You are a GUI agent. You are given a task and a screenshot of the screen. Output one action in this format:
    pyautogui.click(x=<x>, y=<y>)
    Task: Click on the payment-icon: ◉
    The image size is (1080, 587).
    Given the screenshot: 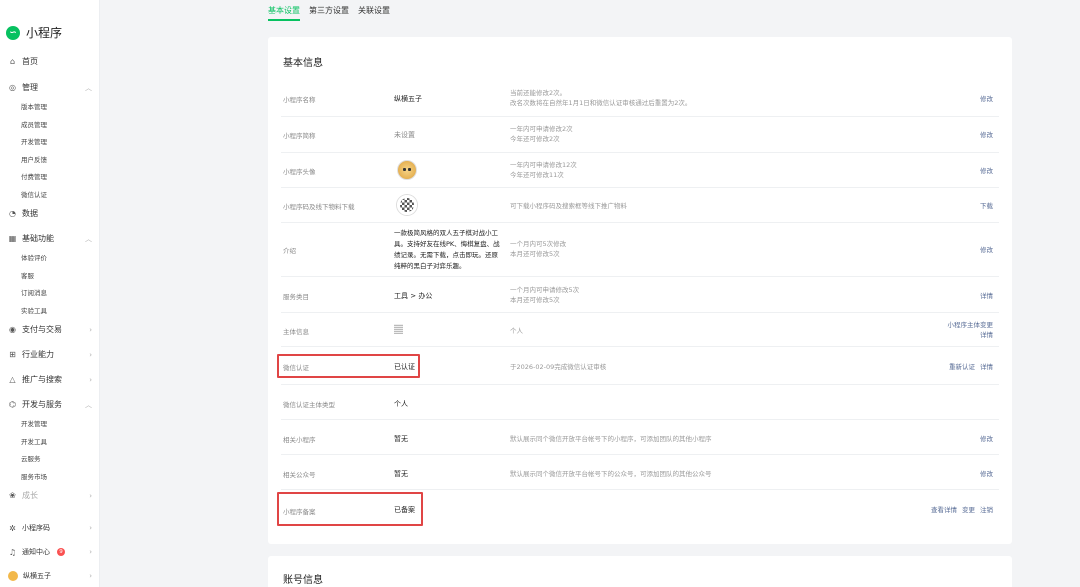 What is the action you would take?
    pyautogui.click(x=12, y=329)
    